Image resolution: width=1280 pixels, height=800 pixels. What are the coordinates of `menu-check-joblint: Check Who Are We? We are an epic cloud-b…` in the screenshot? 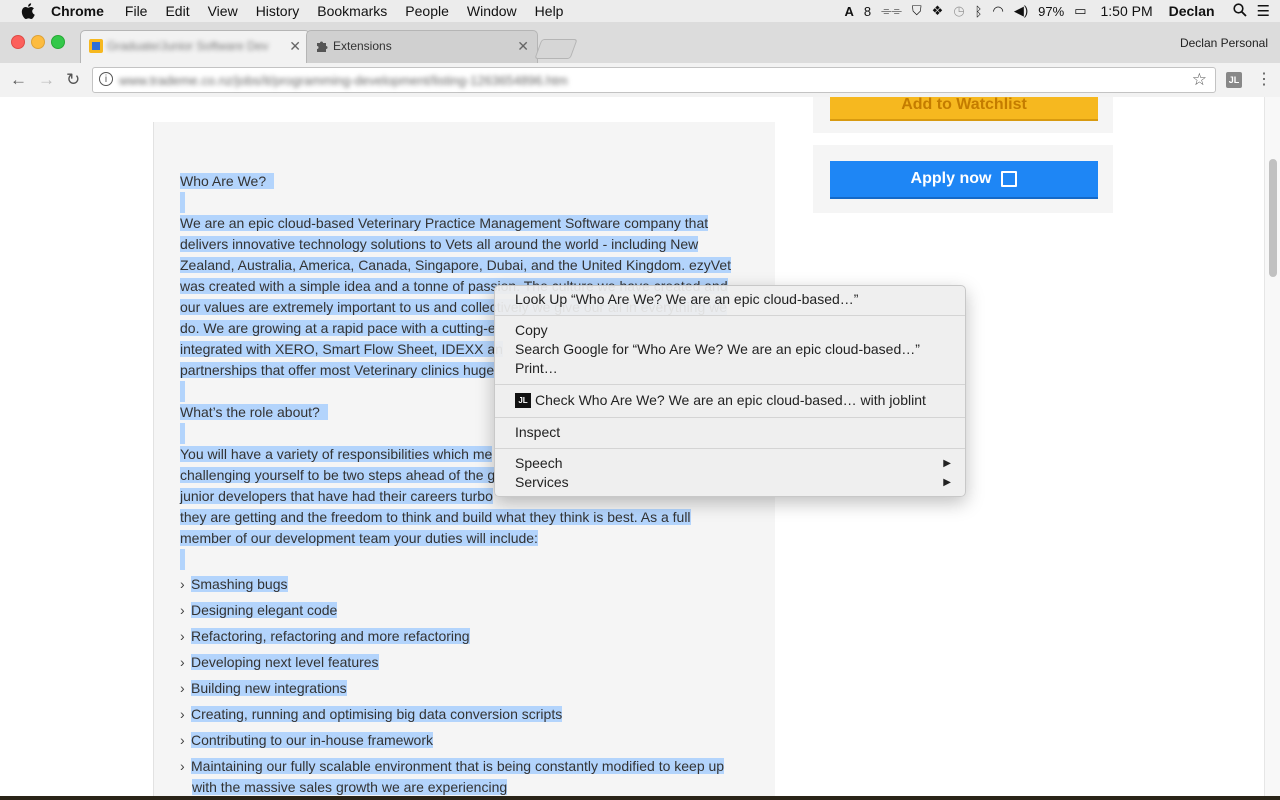 It's located at (730, 400).